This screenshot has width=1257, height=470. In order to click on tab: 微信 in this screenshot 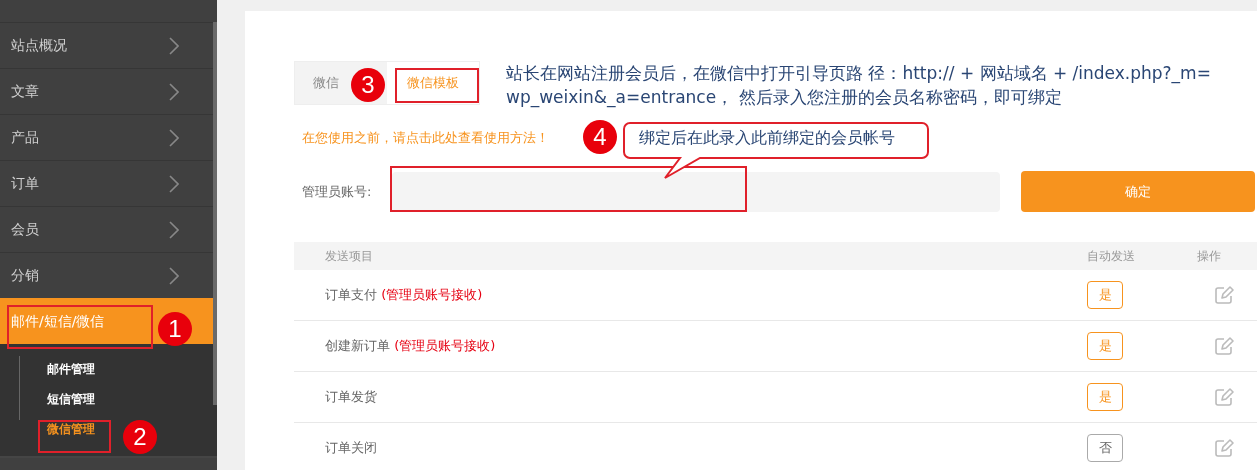, I will do `click(326, 83)`.